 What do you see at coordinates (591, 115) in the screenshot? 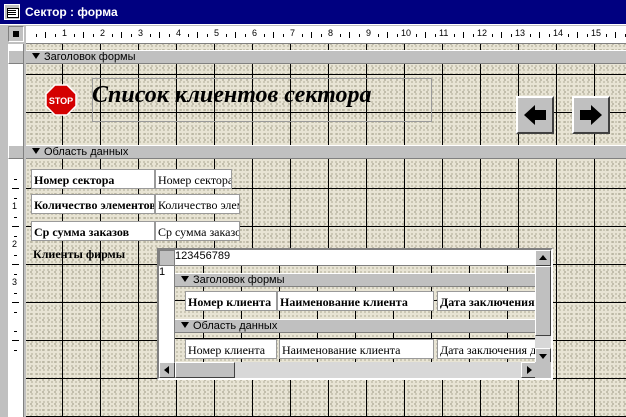
I see `next-record-button` at bounding box center [591, 115].